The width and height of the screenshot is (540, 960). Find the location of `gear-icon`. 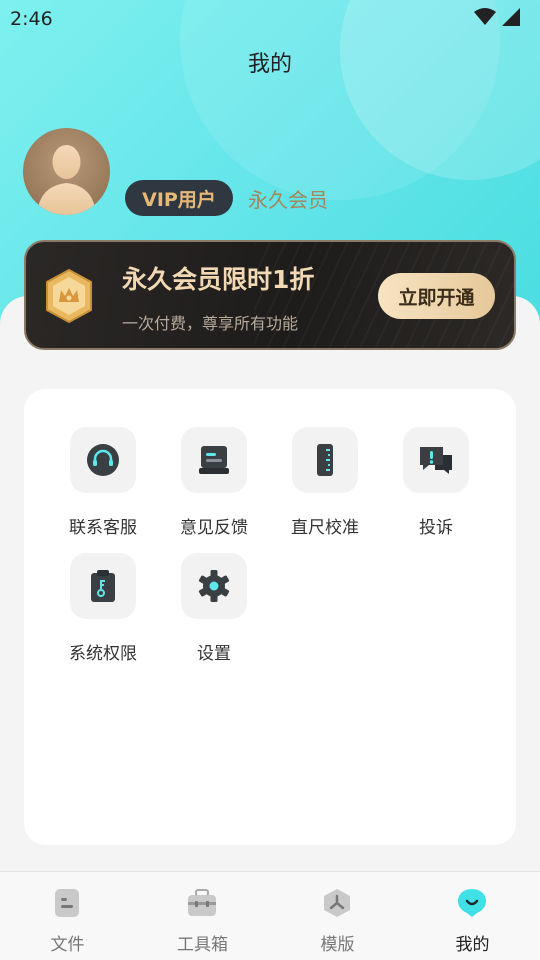

gear-icon is located at coordinates (214, 586).